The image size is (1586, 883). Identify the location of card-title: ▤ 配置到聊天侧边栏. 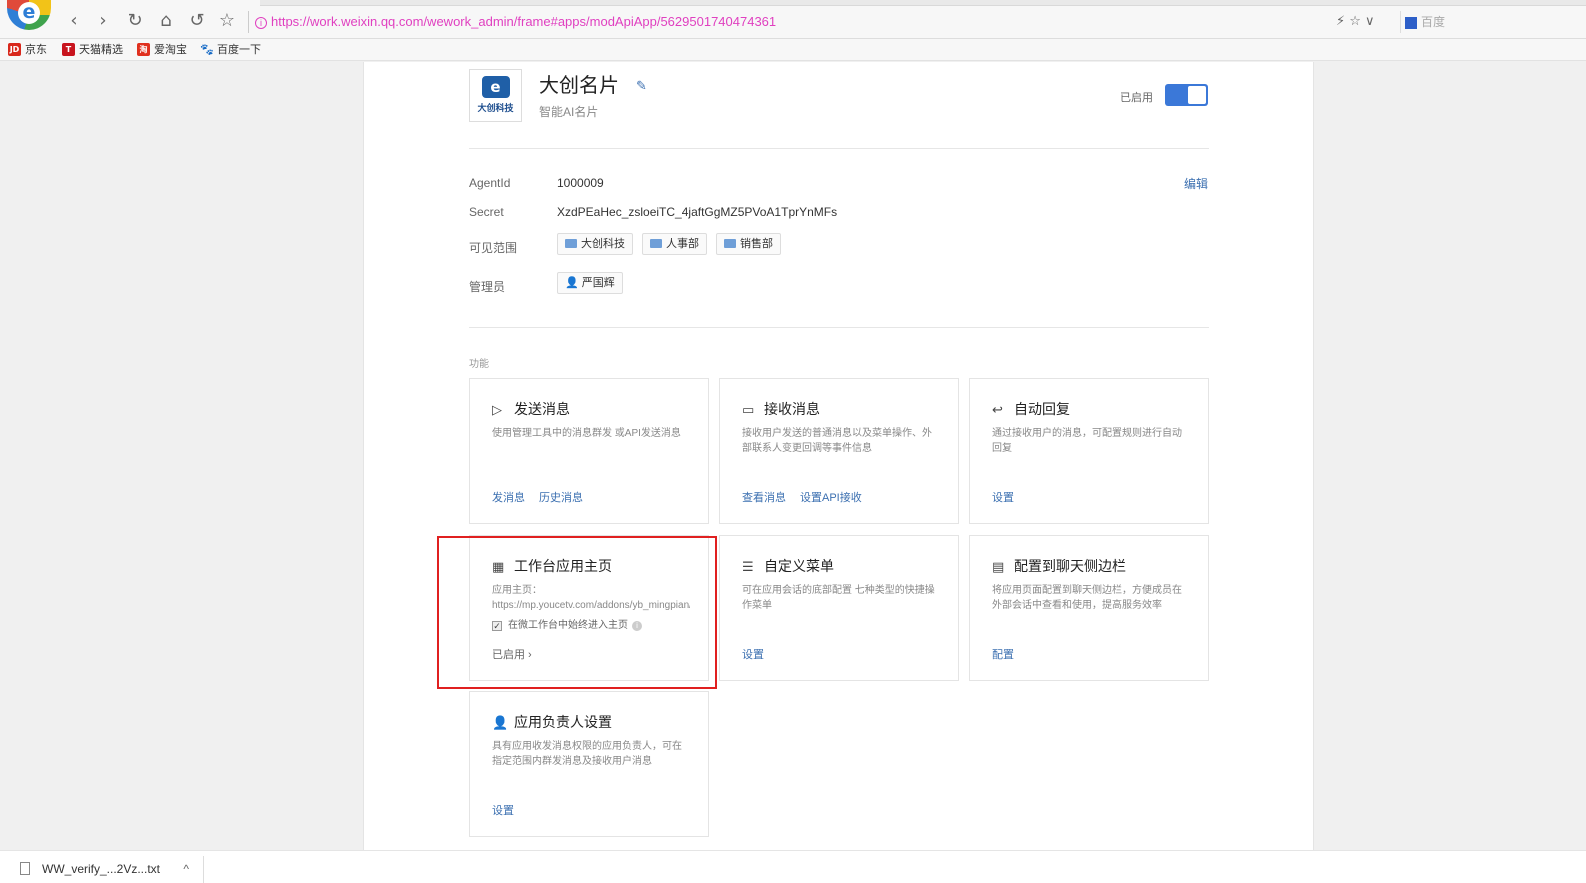
(1059, 566).